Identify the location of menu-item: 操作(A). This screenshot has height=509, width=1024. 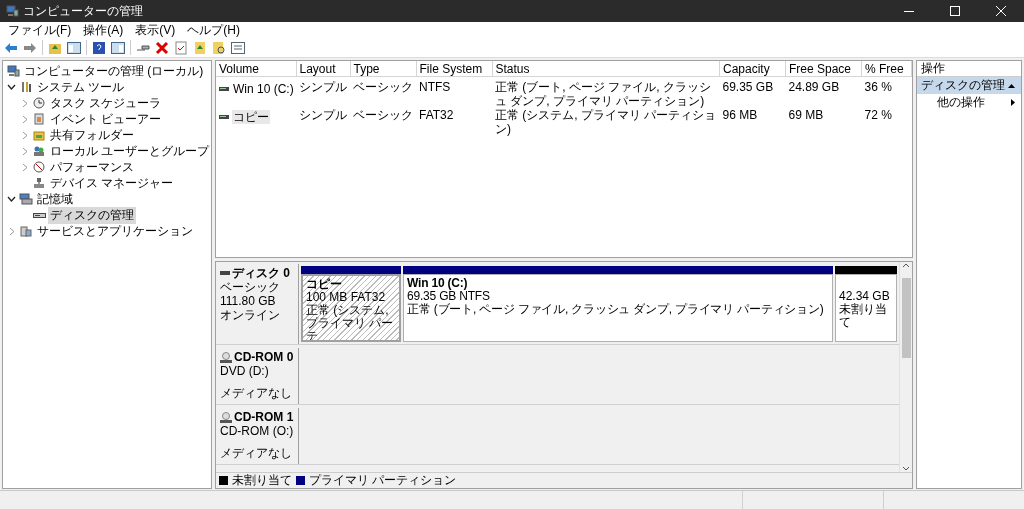
(103, 30).